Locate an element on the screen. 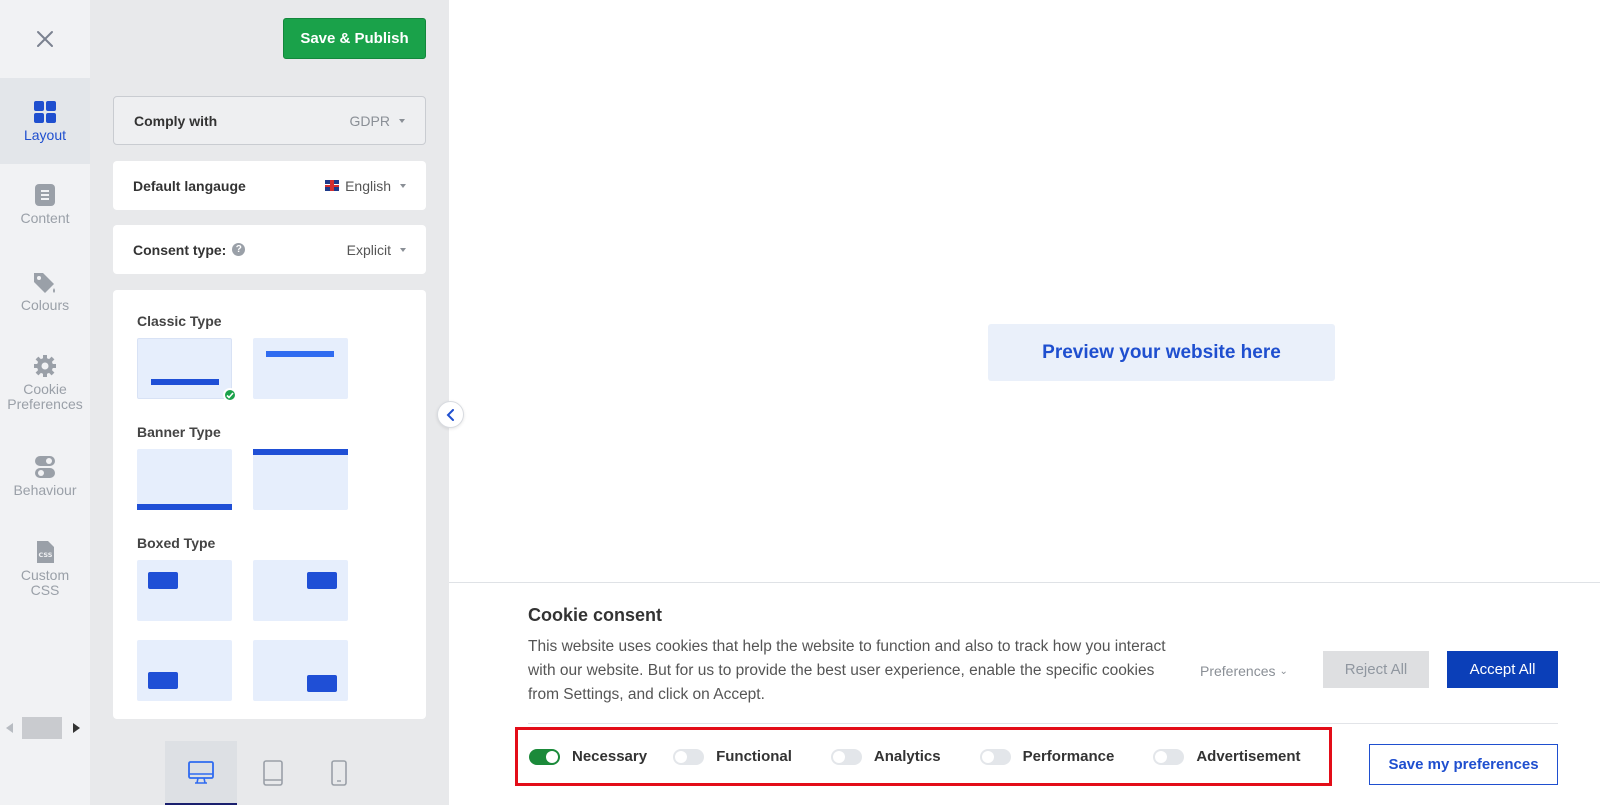  sidebar-item-cookie-preferences: Cookie Preferences is located at coordinates (45, 383).